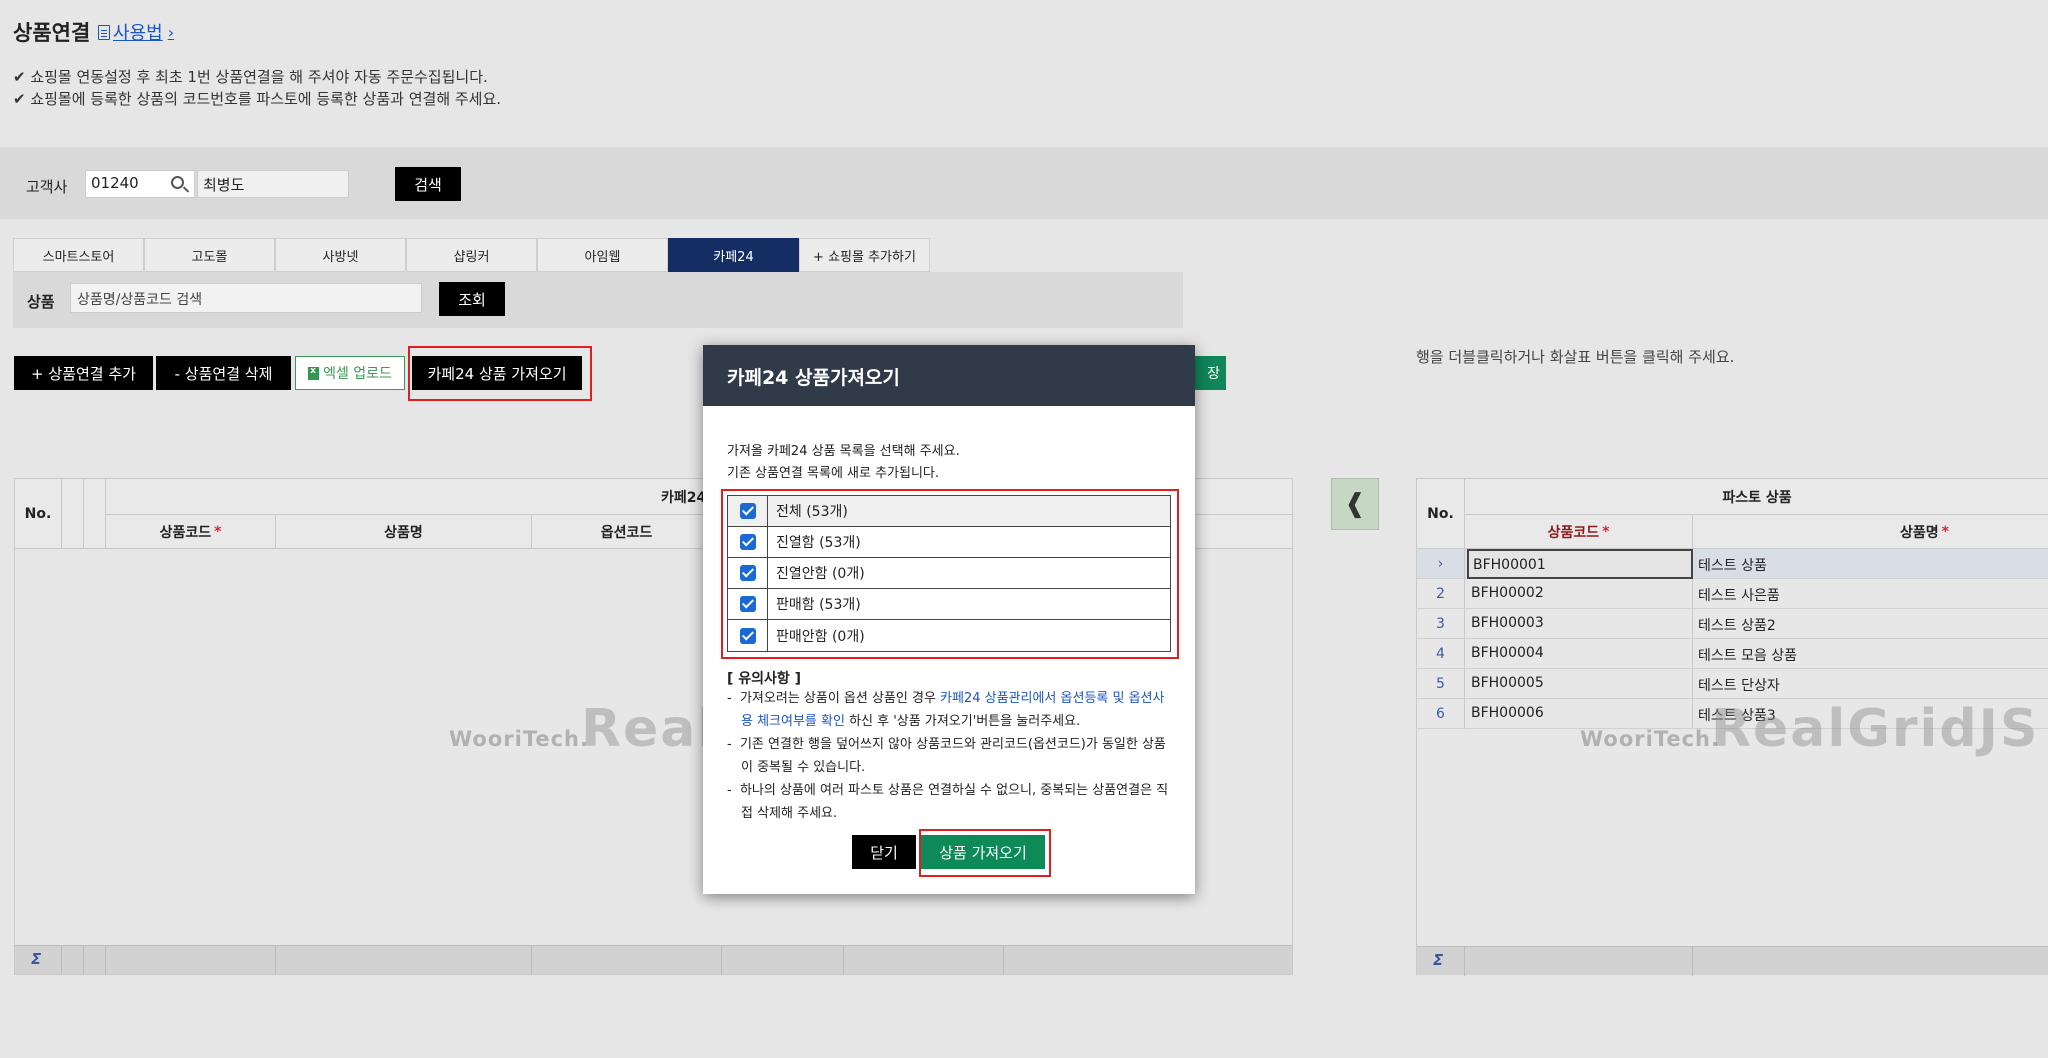 This screenshot has width=2048, height=1058. What do you see at coordinates (1441, 594) in the screenshot?
I see `row-number: 2` at bounding box center [1441, 594].